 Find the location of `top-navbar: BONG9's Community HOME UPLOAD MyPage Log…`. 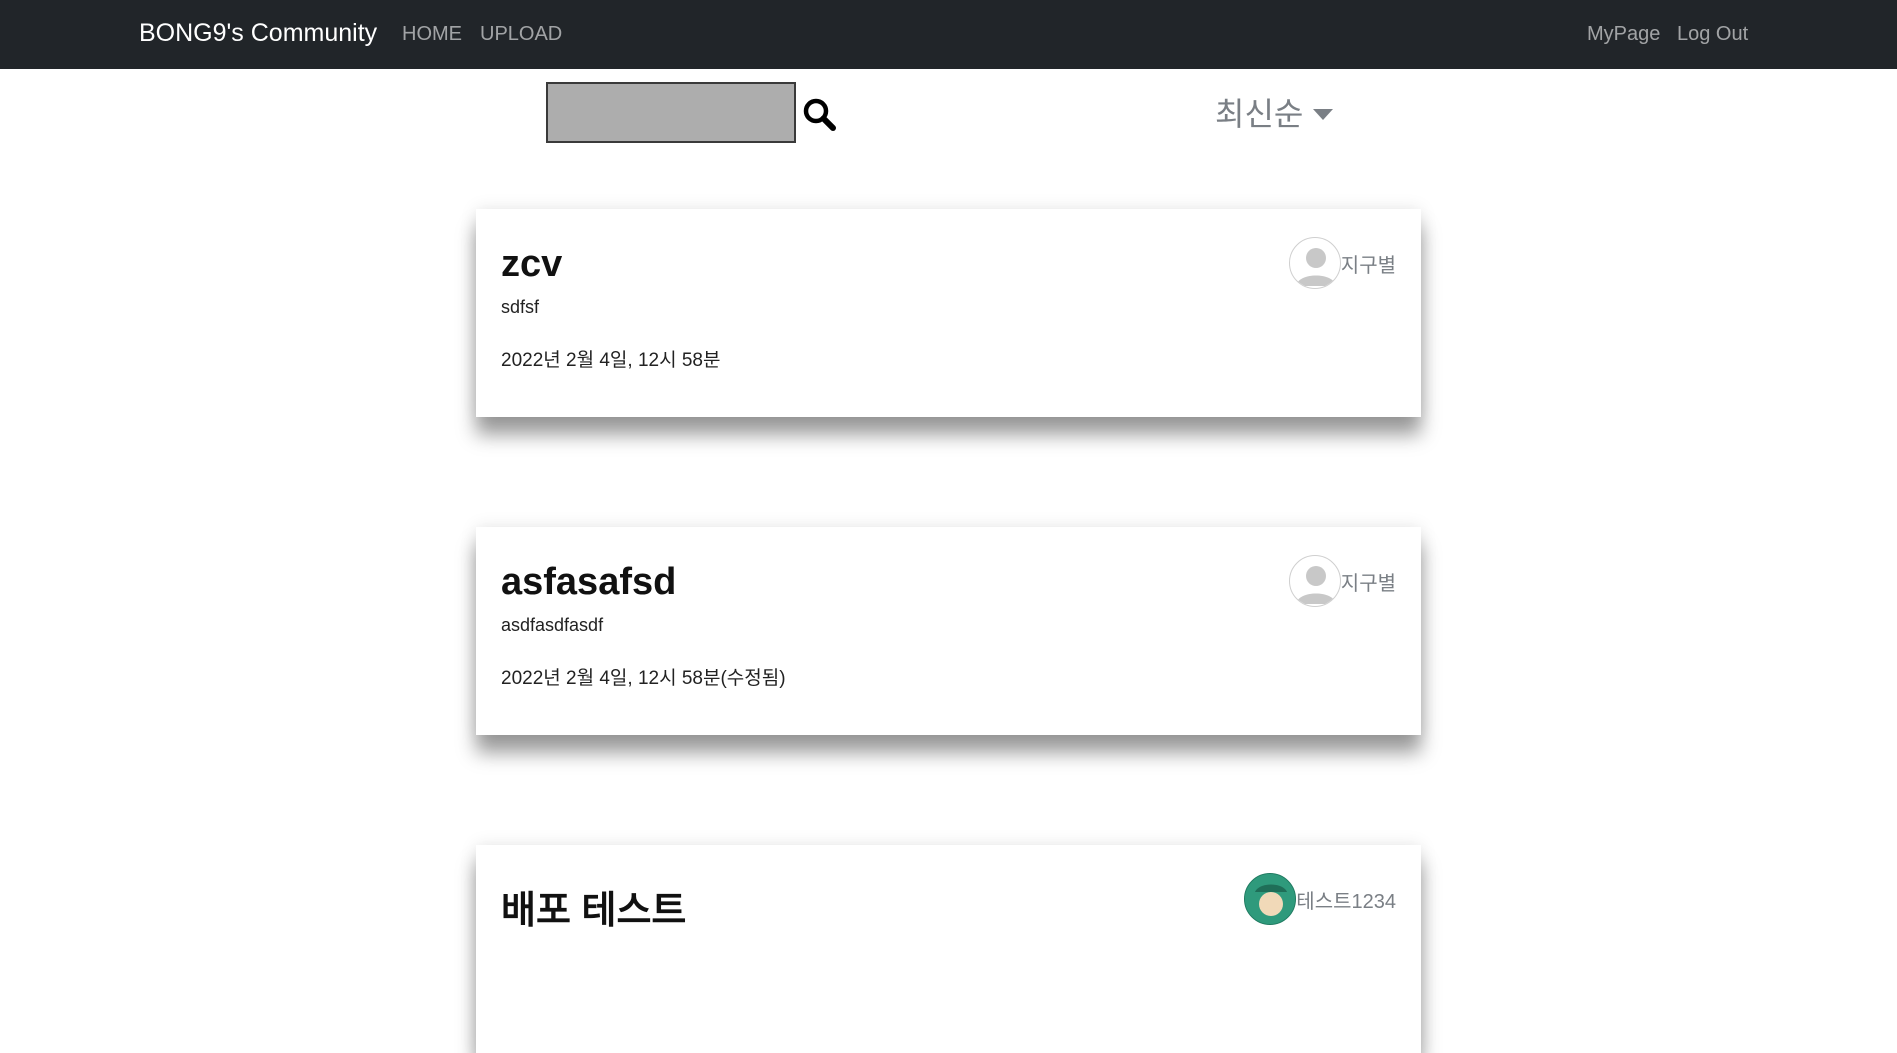

top-navbar: BONG9's Community HOME UPLOAD MyPage Log… is located at coordinates (948, 34).